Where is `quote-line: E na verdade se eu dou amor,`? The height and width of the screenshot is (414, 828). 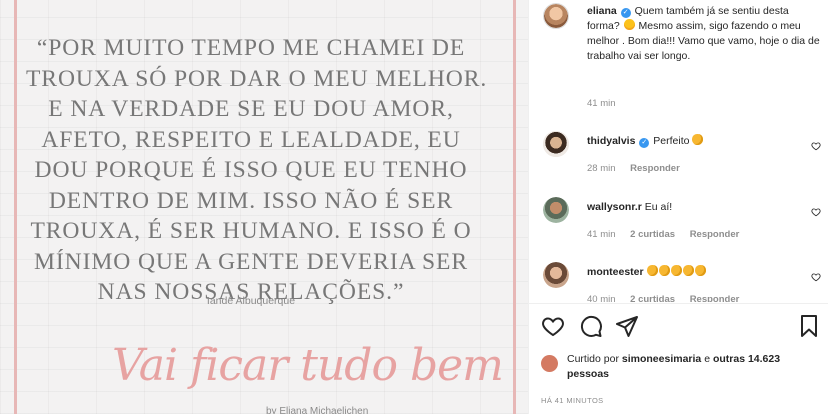 quote-line: E na verdade se eu dou amor, is located at coordinates (251, 109).